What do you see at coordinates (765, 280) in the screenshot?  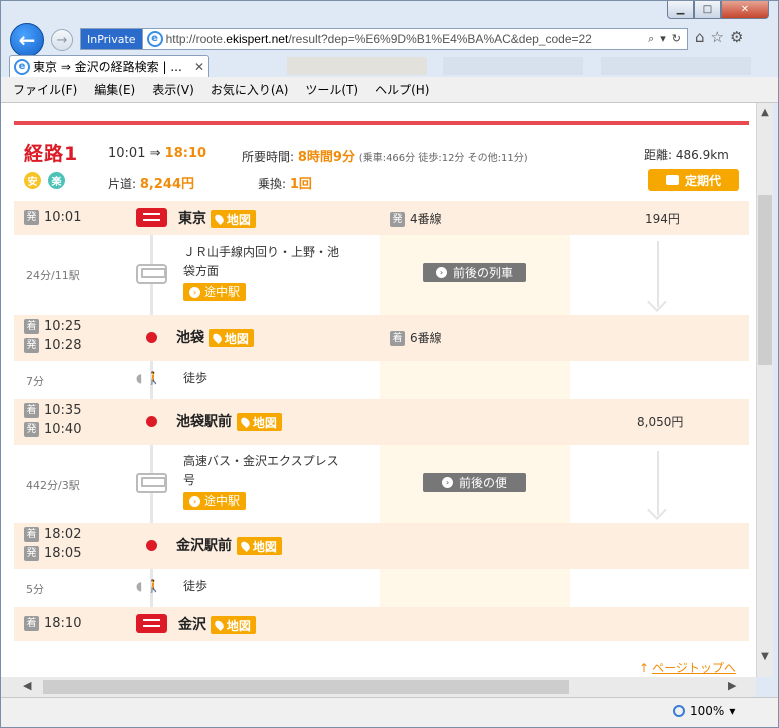 I see `vertical-scroll-thumb` at bounding box center [765, 280].